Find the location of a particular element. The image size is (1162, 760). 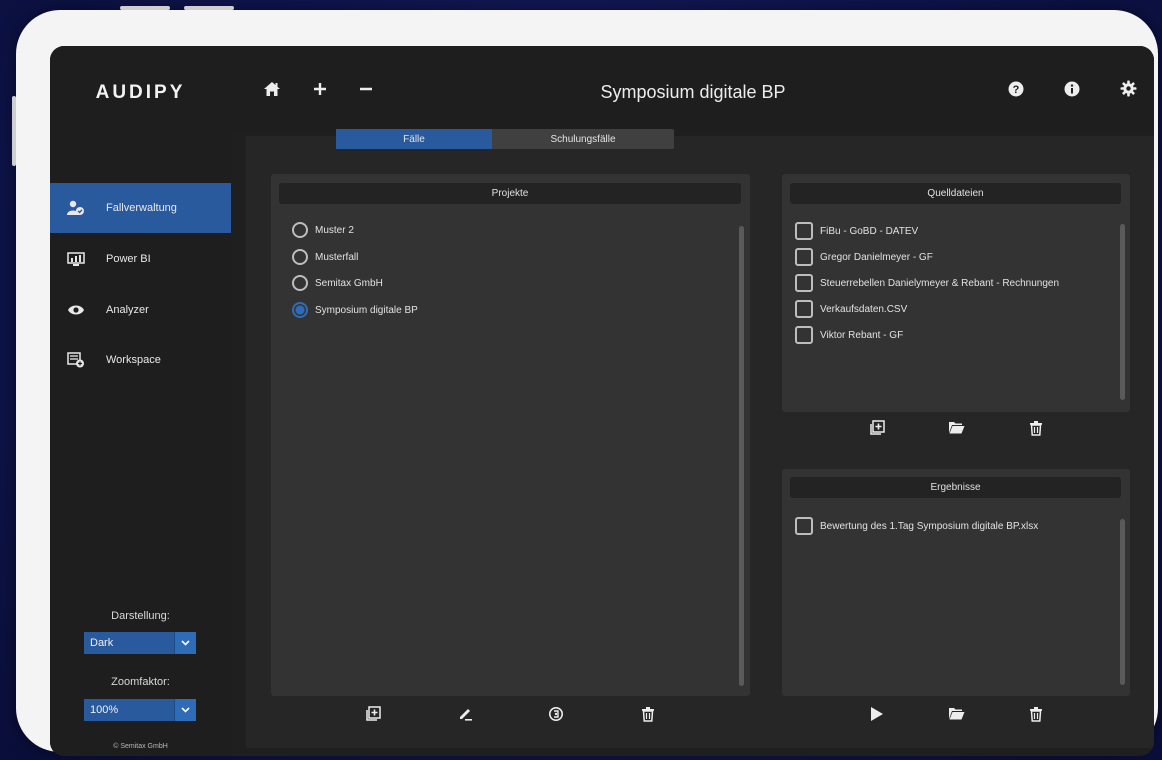

project-label: Symposium digitale BP is located at coordinates (366, 310).